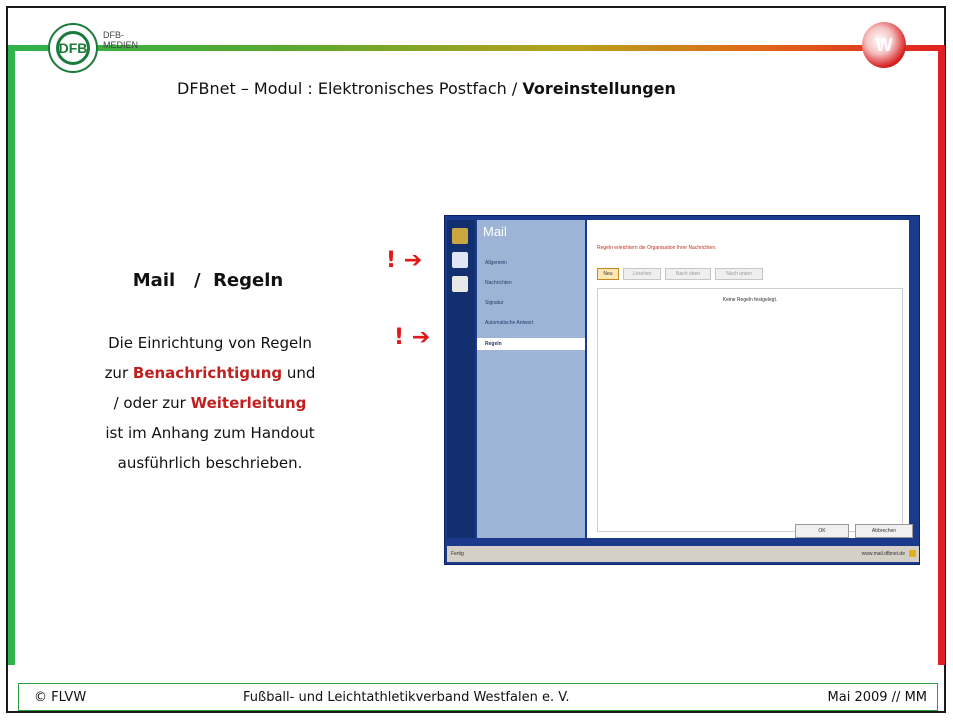 This screenshot has width=953, height=720. Describe the element at coordinates (11, 357) in the screenshot. I see `left-green-bar` at that location.